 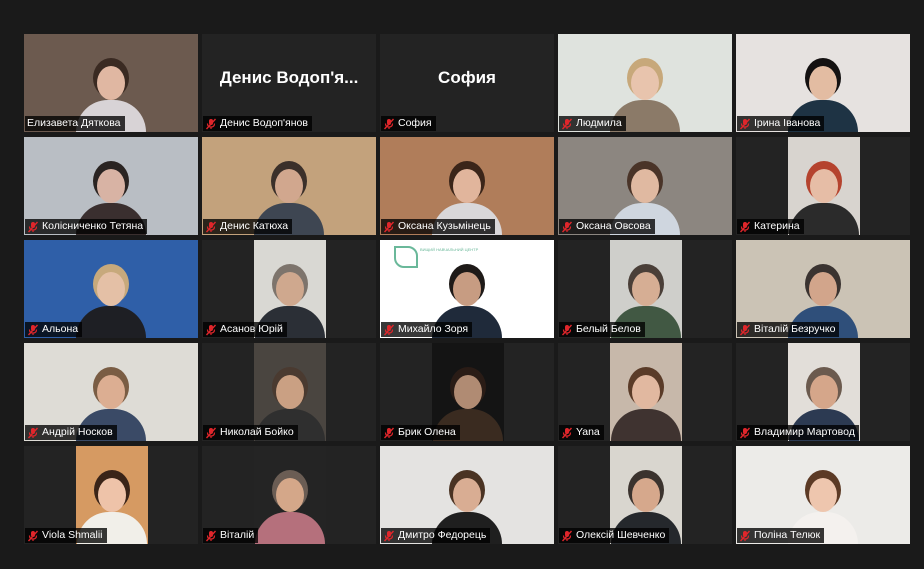 I want to click on participant-name: Олексій Шевченко, so click(x=621, y=535).